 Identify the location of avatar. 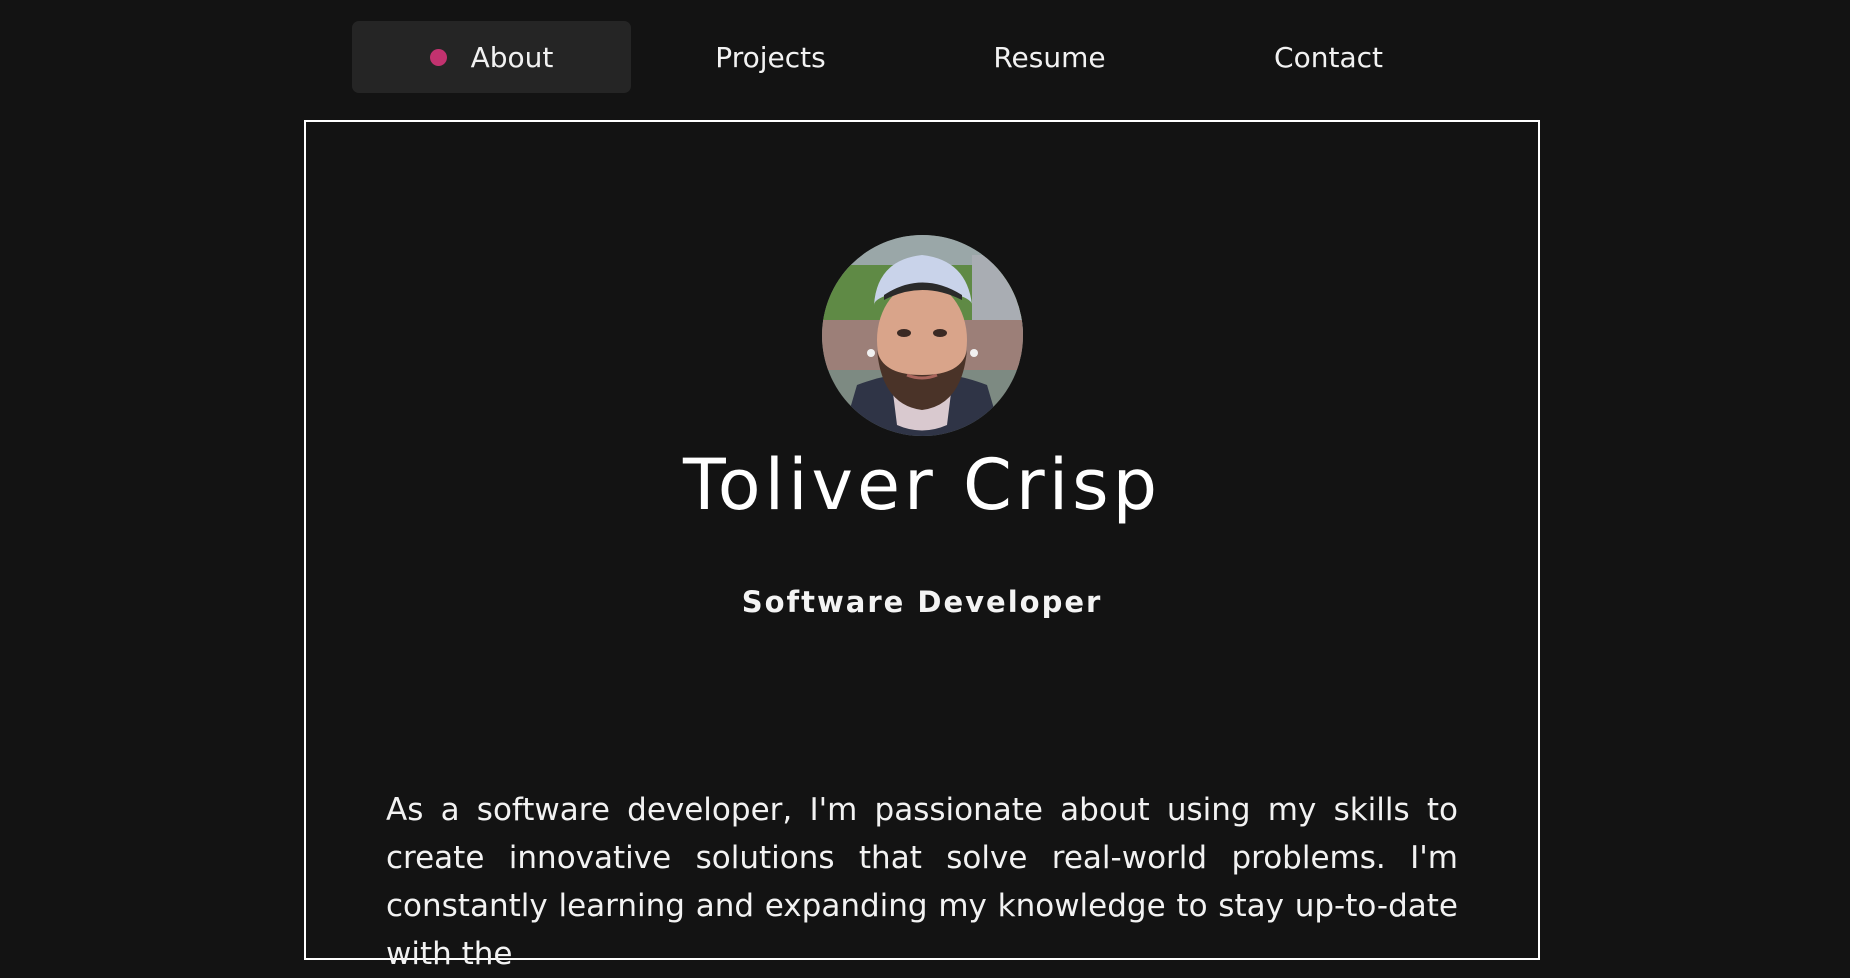
(922, 335).